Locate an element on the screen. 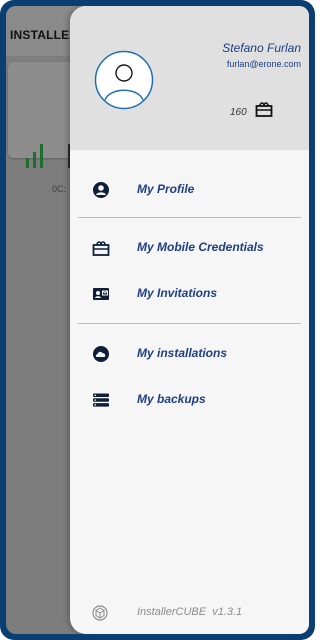 Image resolution: width=320 pixels, height=640 pixels. menu-item-label: My Mobile Credentials is located at coordinates (200, 247).